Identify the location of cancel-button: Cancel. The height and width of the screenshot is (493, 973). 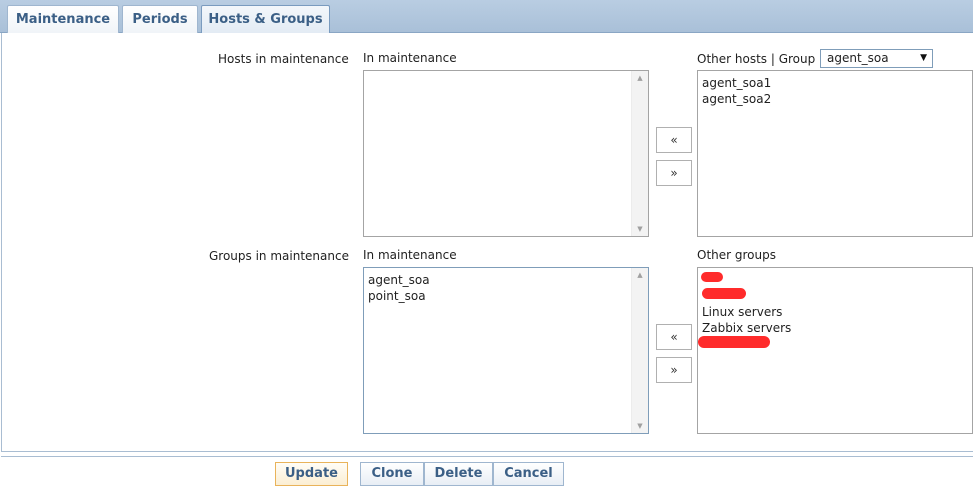
(528, 474).